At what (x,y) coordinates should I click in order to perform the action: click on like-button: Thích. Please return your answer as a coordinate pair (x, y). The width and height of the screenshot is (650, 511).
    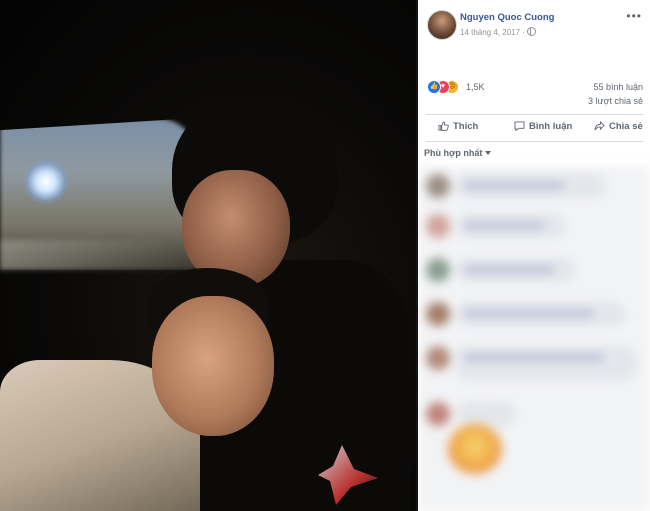
    Looking at the image, I should click on (458, 126).